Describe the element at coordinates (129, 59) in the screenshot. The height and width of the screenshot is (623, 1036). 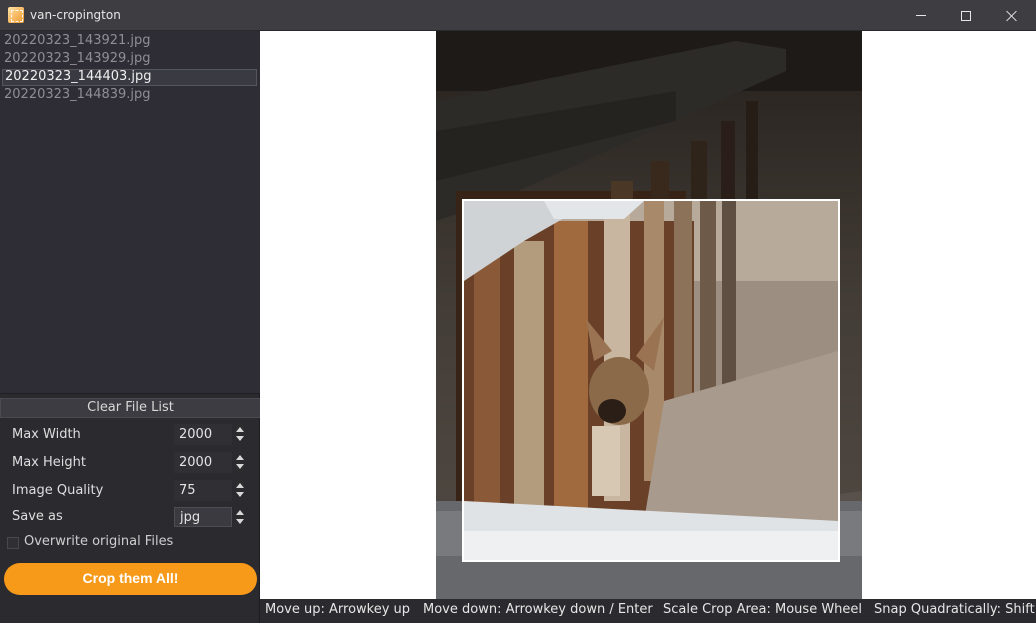
I see `file-list-item: 20220323_143929.jpg` at that location.